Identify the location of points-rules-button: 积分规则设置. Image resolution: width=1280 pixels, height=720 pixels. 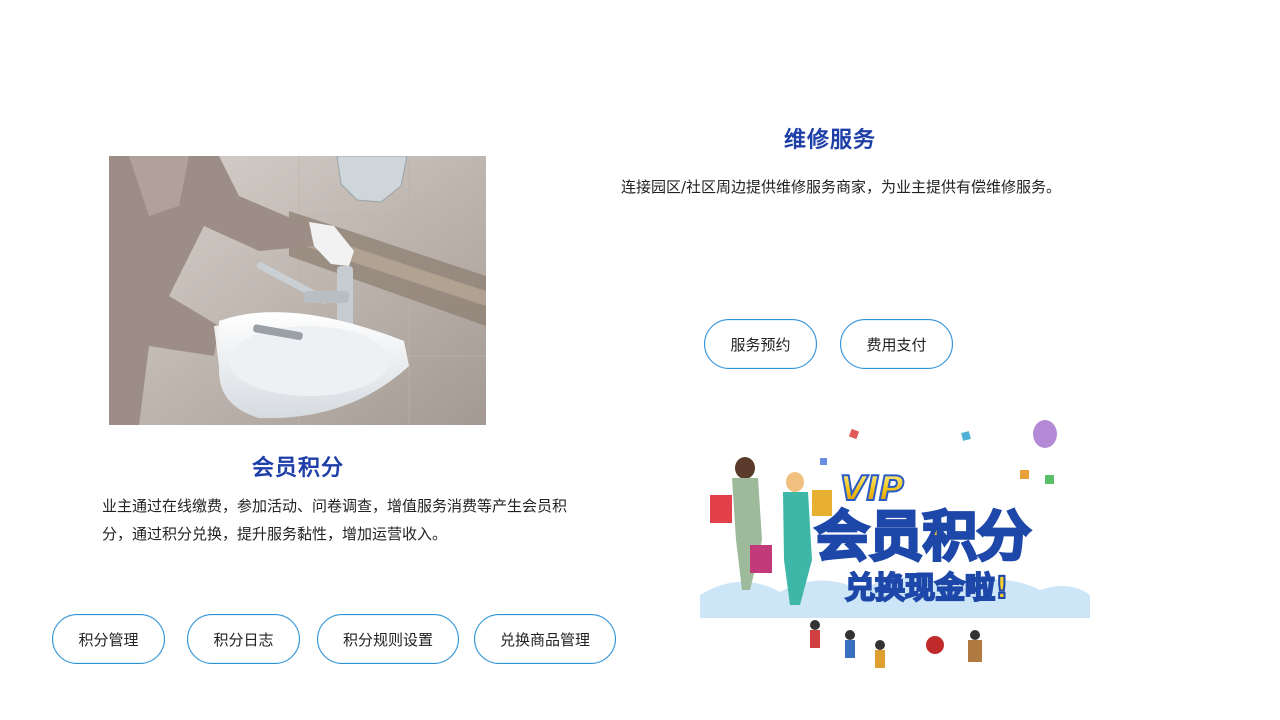
(388, 639).